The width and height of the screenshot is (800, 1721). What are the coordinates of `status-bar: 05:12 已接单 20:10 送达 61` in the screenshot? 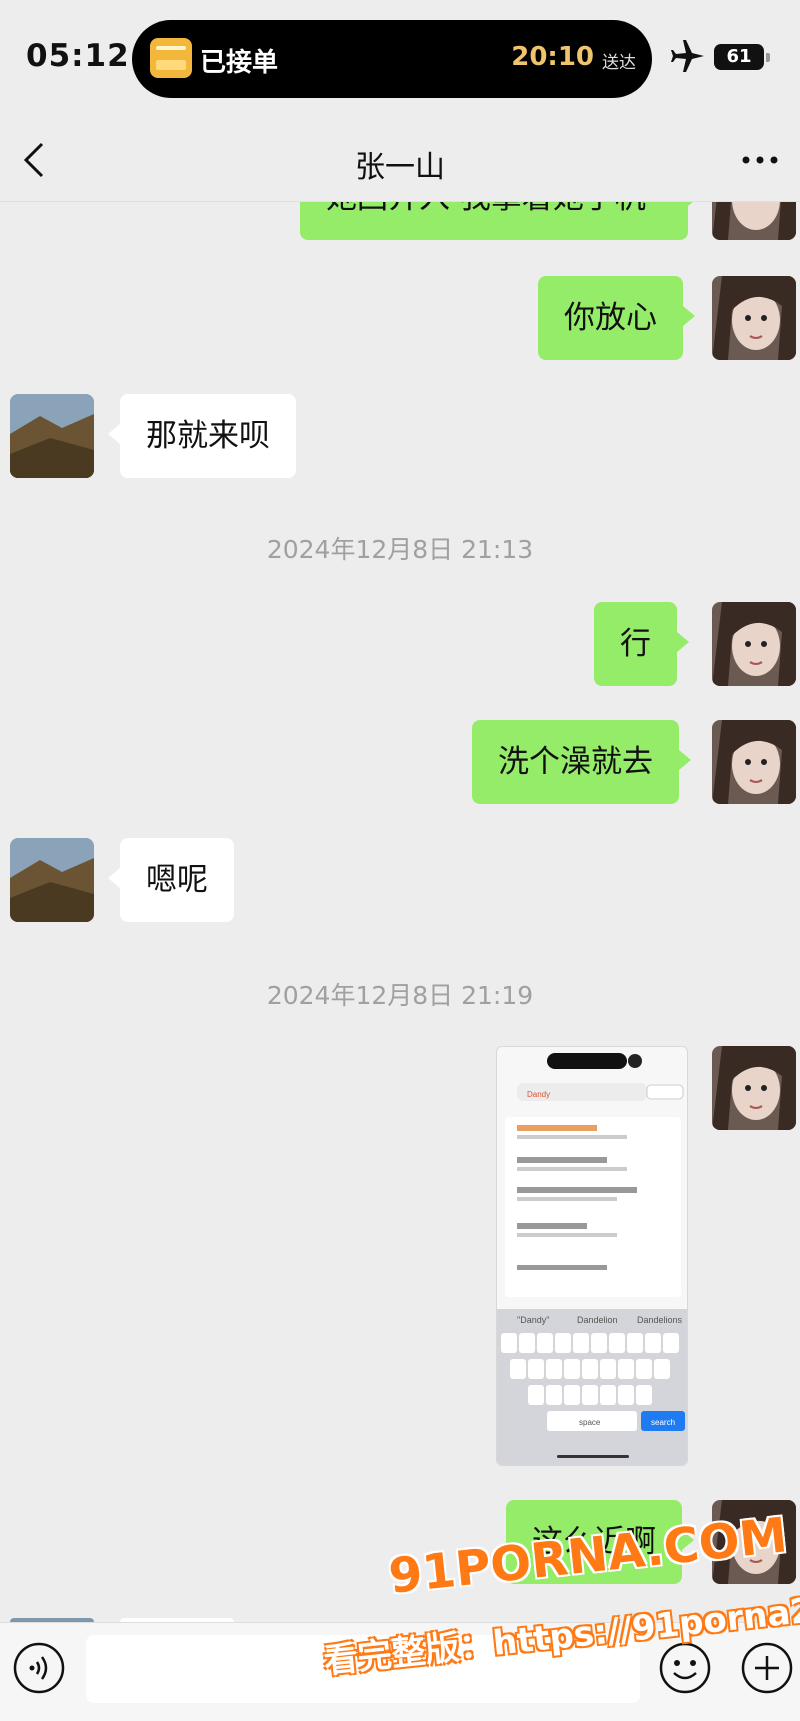 It's located at (400, 59).